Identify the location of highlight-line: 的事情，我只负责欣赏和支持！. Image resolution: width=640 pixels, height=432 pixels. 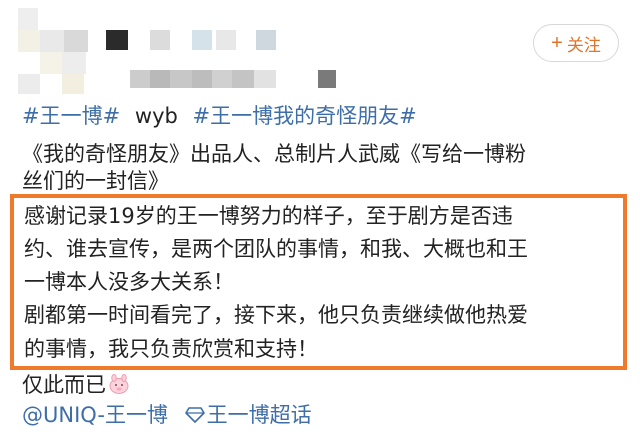
(171, 349).